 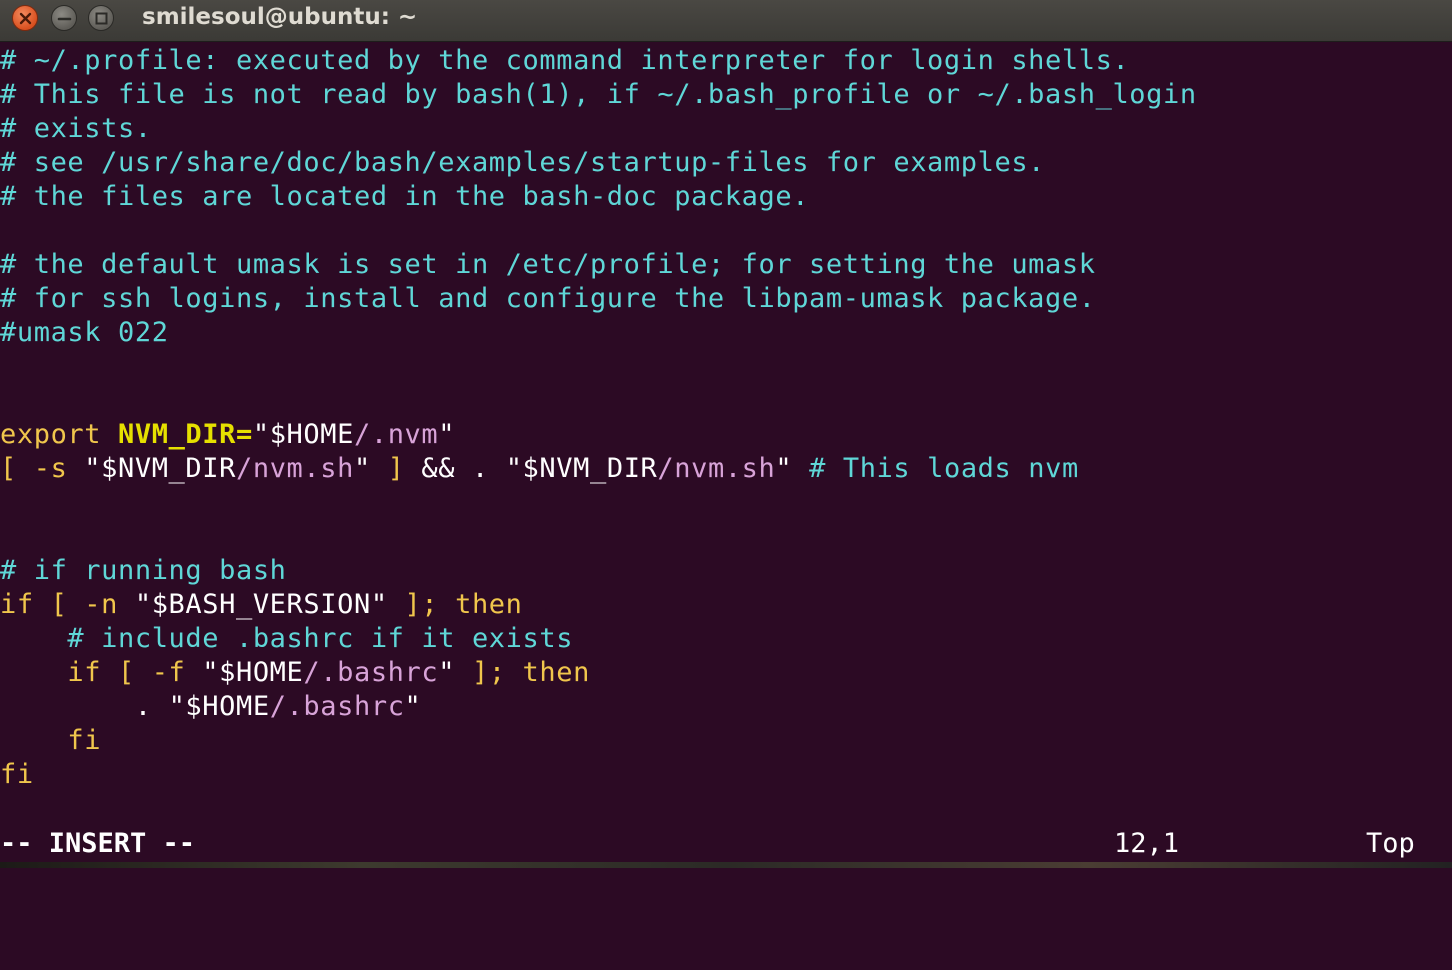 I want to click on code-token-comment: # if running bash, so click(x=143, y=570).